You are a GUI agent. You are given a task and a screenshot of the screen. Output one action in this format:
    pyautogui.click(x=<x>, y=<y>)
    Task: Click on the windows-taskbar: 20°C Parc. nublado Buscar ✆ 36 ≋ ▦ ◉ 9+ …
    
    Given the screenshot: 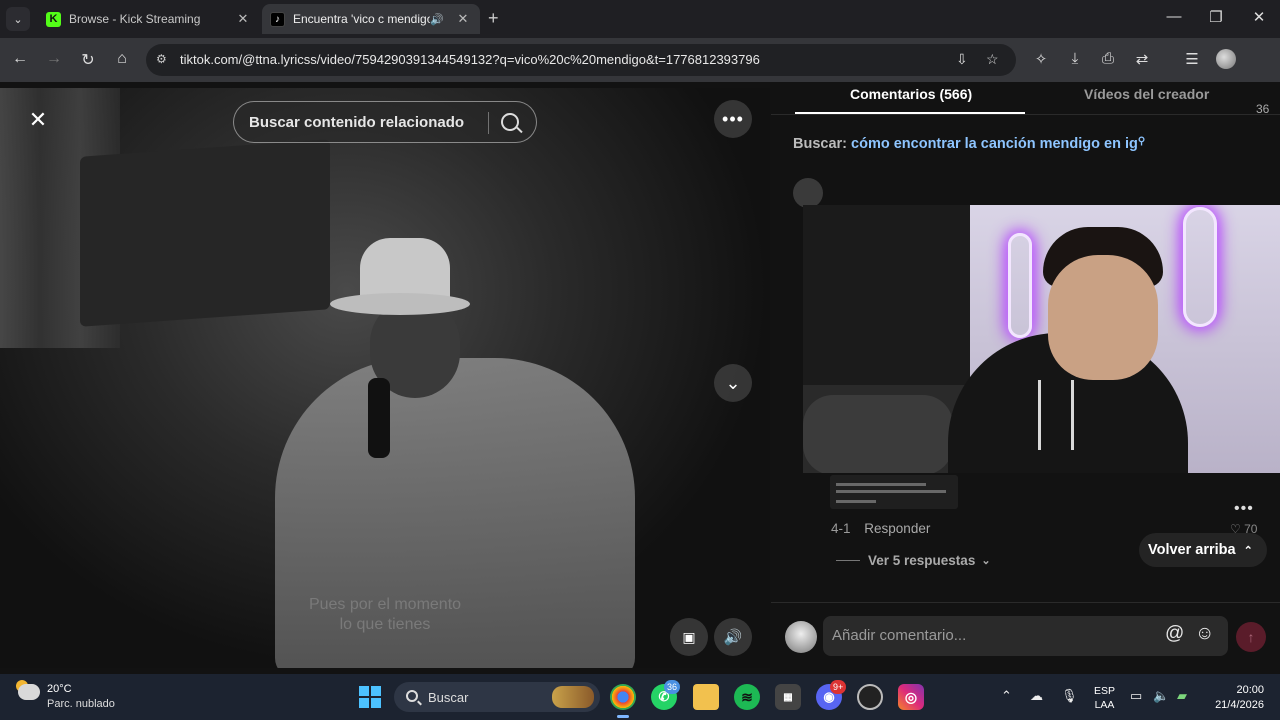 What is the action you would take?
    pyautogui.click(x=640, y=697)
    